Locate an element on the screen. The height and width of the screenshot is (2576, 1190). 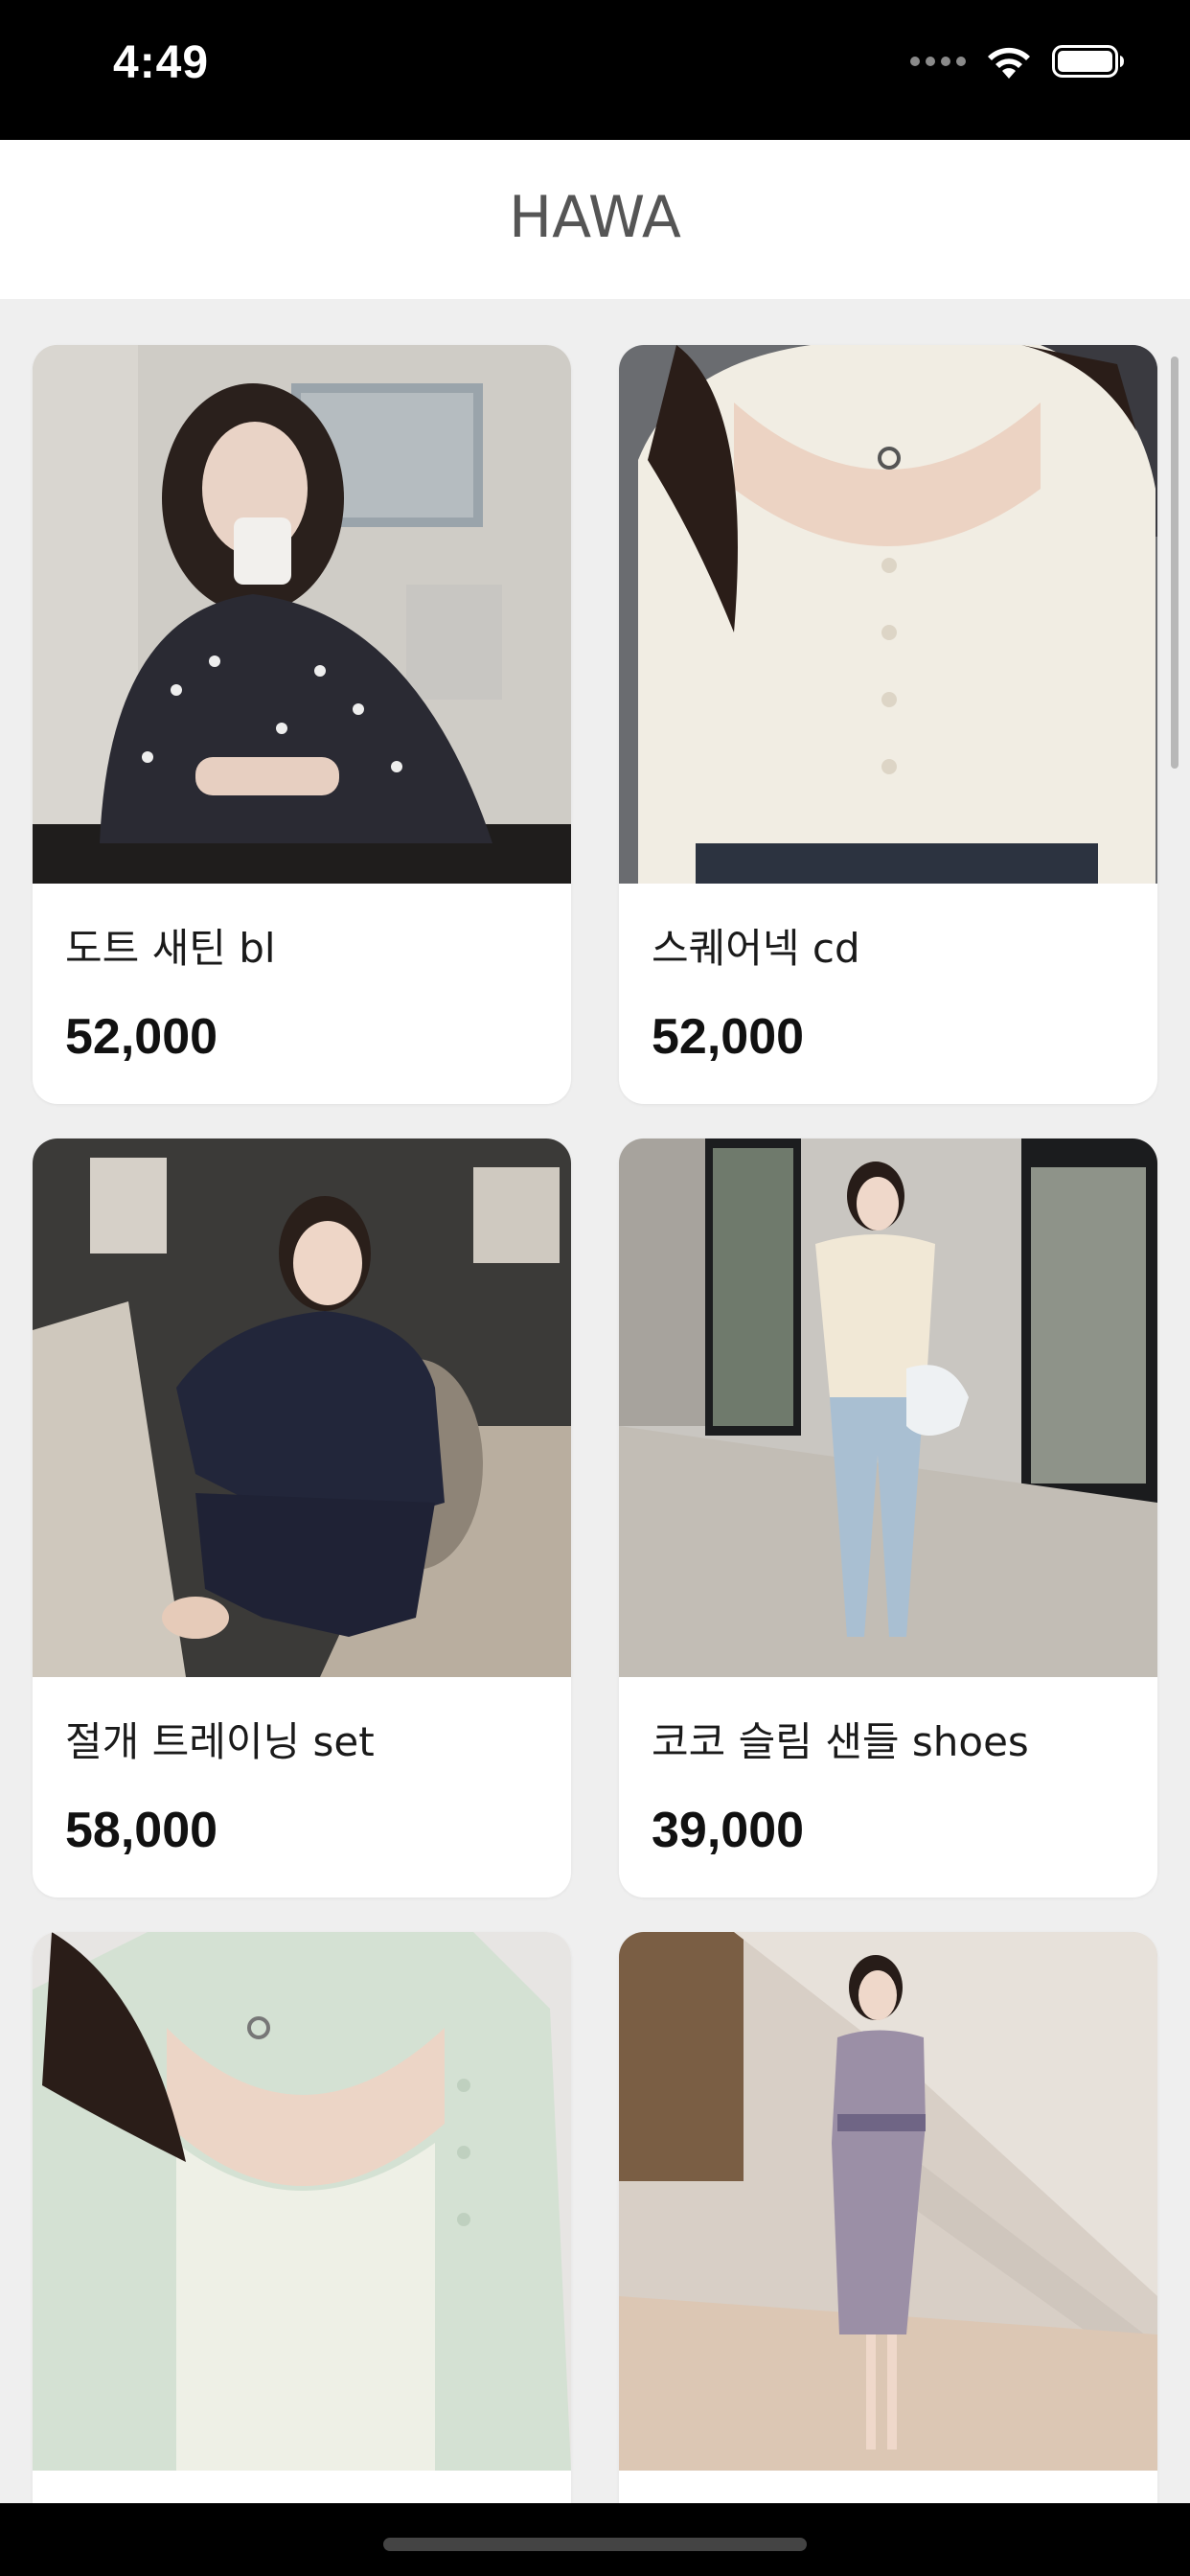
status-time: 4:49 is located at coordinates (162, 63).